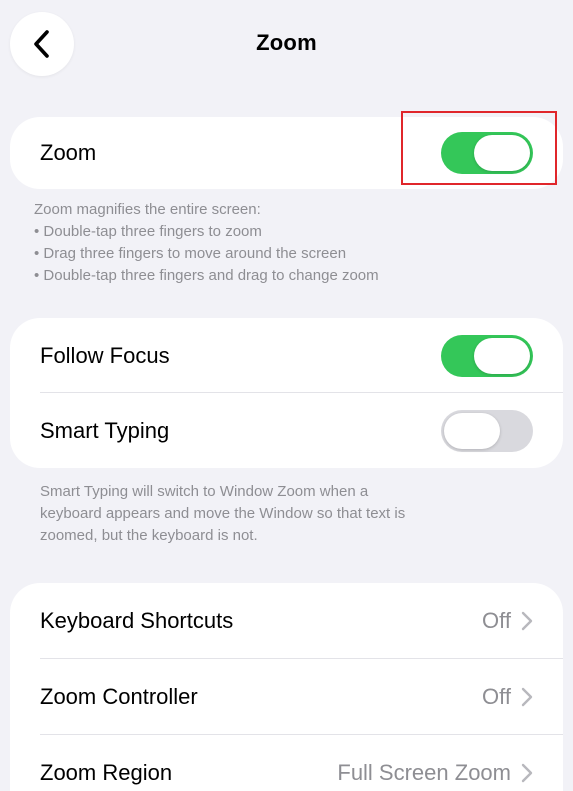 Image resolution: width=573 pixels, height=791 pixels. I want to click on zoom-controller-row: Zoom Controller Off, so click(286, 697).